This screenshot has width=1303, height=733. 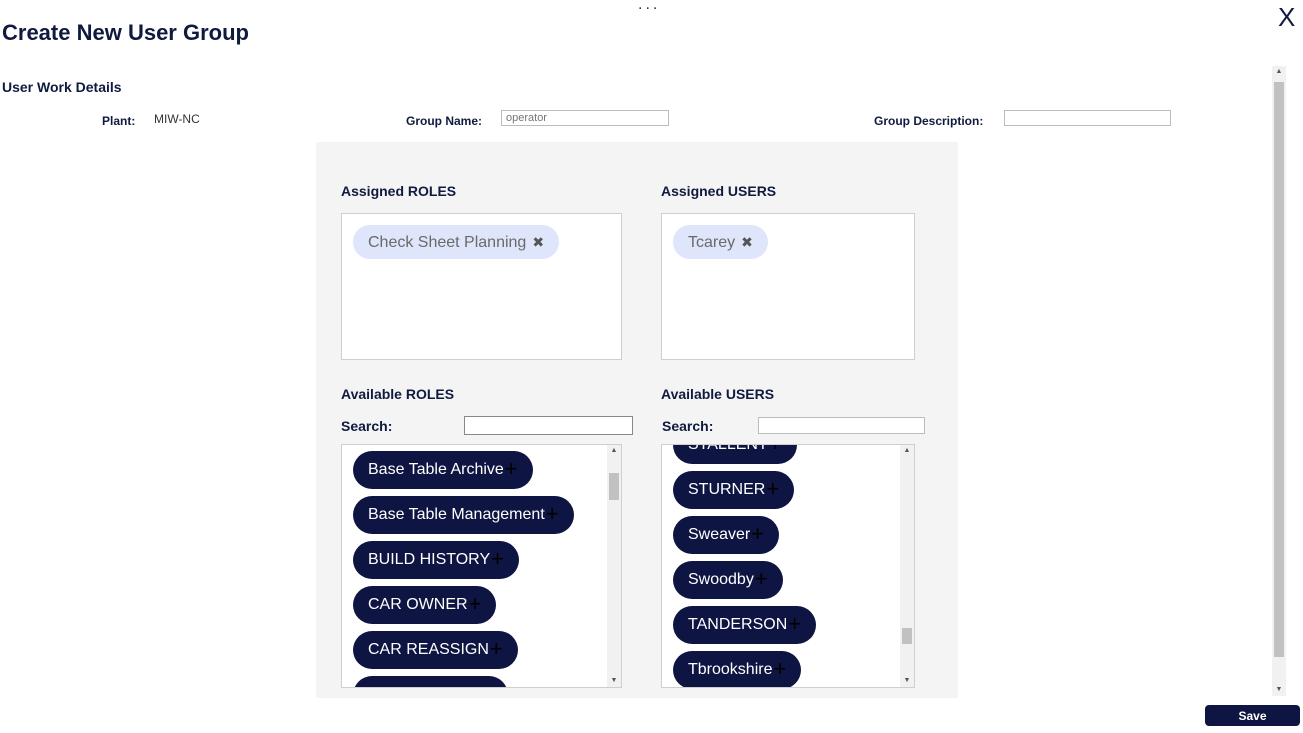 I want to click on users-list-scrollbar: ▲ ▼, so click(x=907, y=566).